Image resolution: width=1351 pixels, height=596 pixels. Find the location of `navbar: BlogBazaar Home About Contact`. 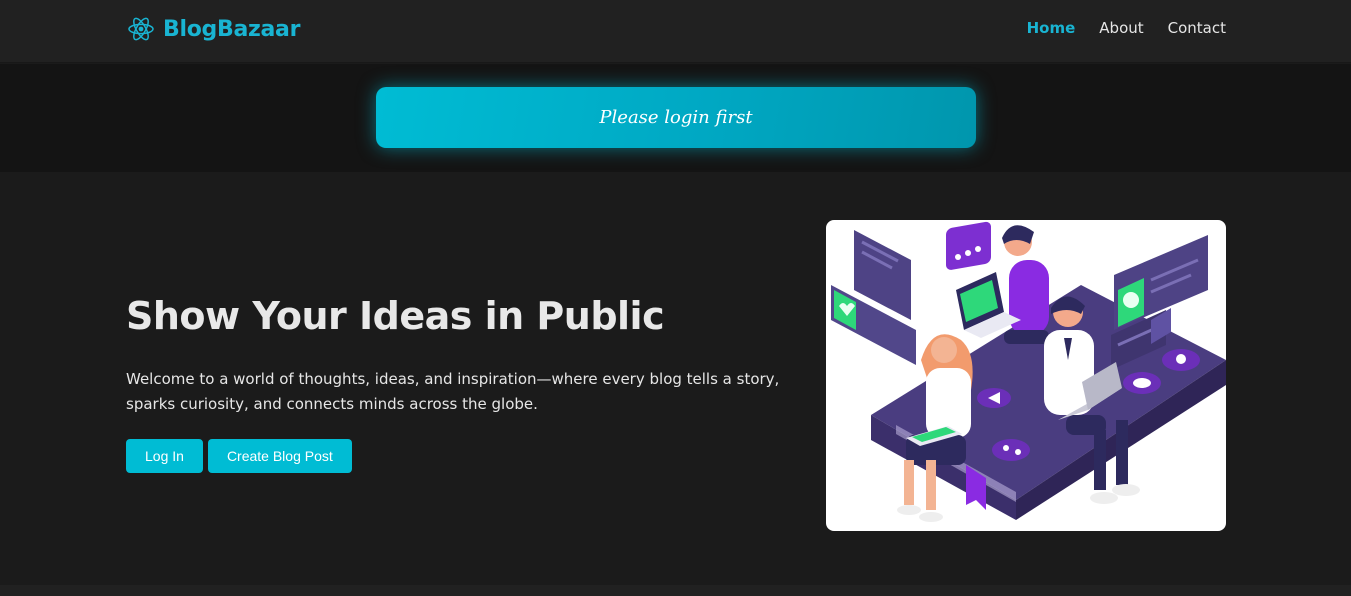

navbar: BlogBazaar Home About Contact is located at coordinates (675, 31).